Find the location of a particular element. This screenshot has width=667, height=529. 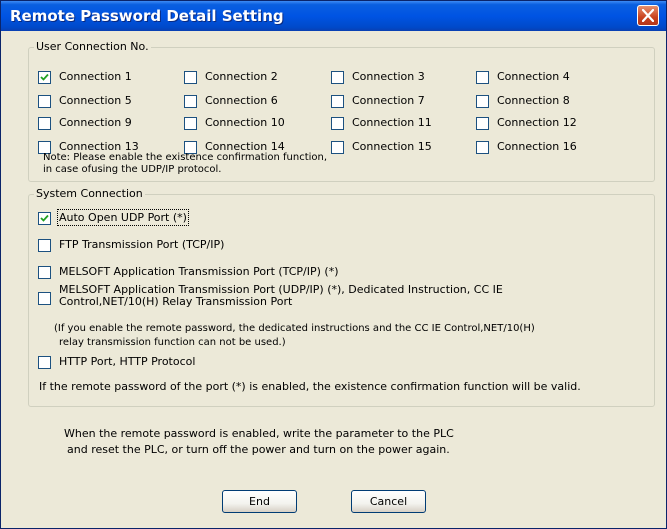

http-port-label: HTTP Port, HTTP Protocol is located at coordinates (127, 361).